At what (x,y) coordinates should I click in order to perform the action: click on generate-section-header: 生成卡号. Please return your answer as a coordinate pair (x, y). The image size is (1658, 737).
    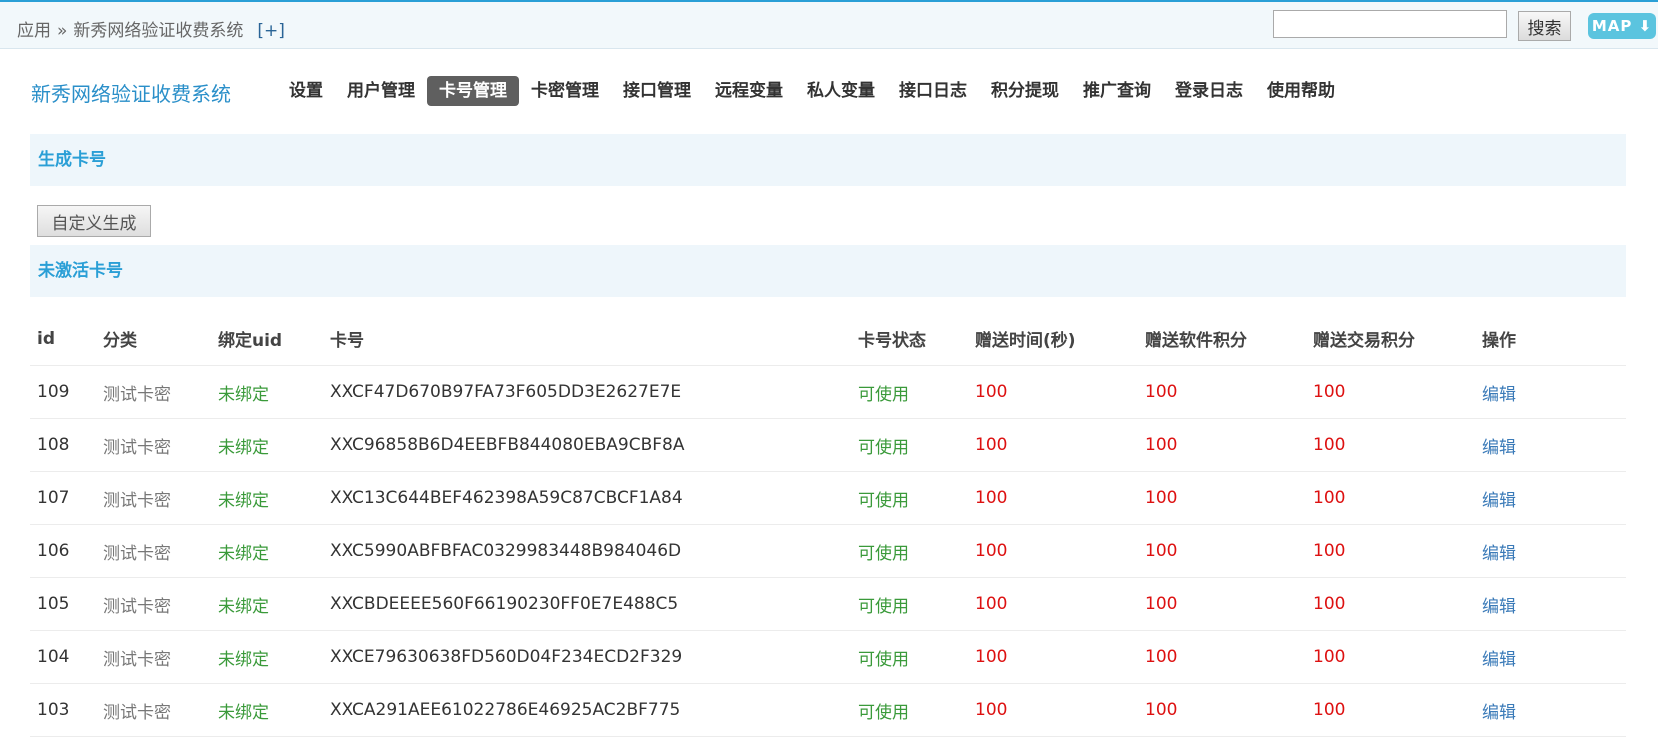
    Looking at the image, I should click on (828, 160).